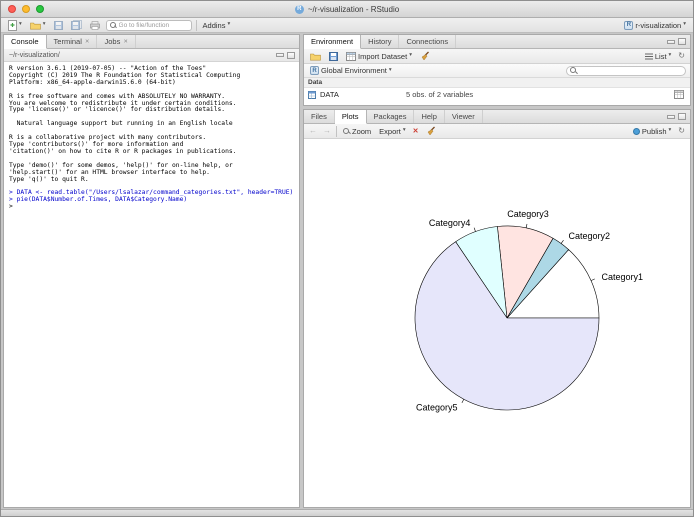 The width and height of the screenshot is (694, 517). What do you see at coordinates (528, 214) in the screenshot?
I see `pie-label: Category3` at bounding box center [528, 214].